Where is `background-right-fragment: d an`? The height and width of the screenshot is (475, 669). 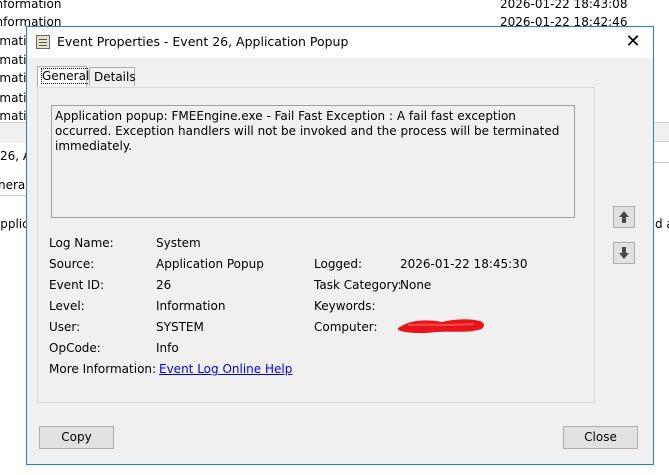 background-right-fragment: d an is located at coordinates (662, 224).